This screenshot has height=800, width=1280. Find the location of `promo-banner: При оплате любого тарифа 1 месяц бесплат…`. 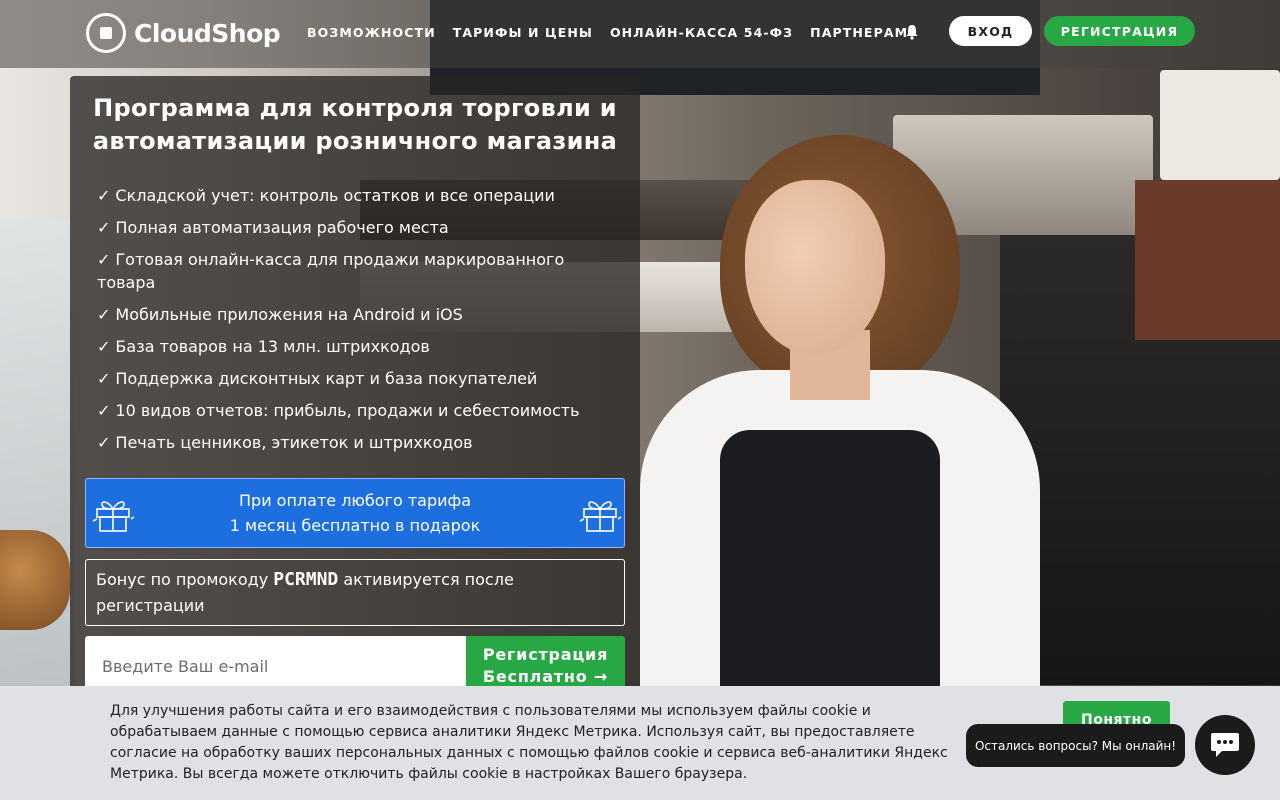

promo-banner: При оплате любого тарифа 1 месяц бесплат… is located at coordinates (355, 513).